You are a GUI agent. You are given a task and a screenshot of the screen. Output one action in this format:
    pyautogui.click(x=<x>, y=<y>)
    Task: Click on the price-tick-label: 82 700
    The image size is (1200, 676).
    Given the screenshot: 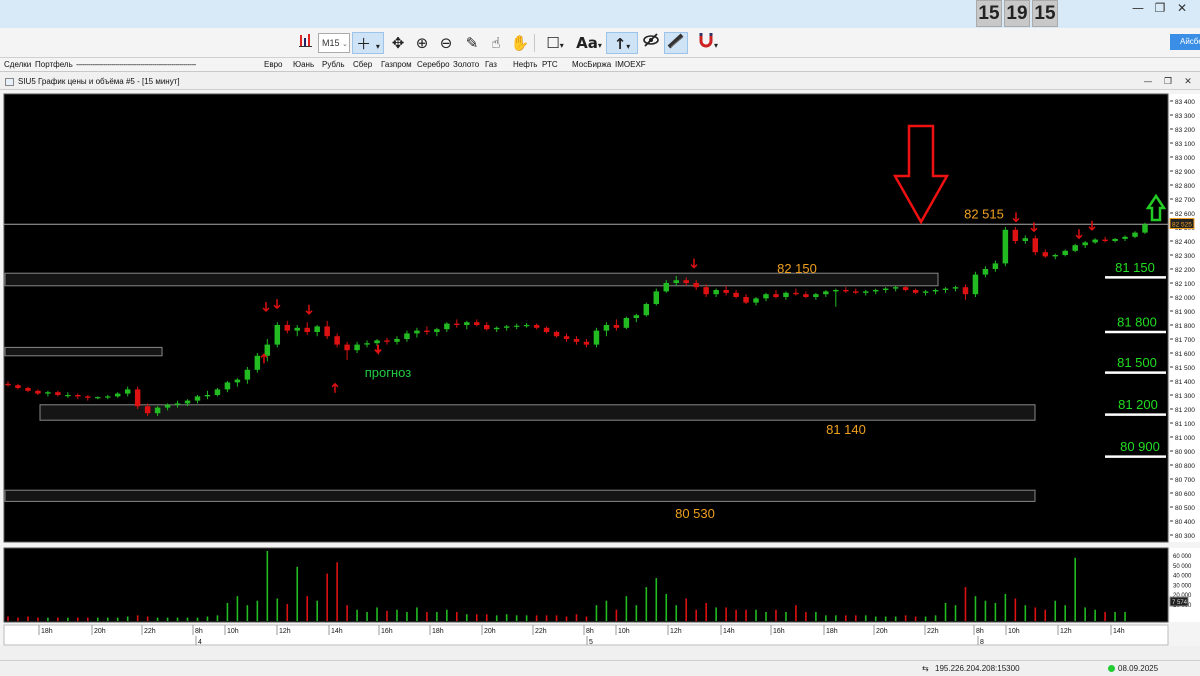 What is the action you would take?
    pyautogui.click(x=1185, y=200)
    